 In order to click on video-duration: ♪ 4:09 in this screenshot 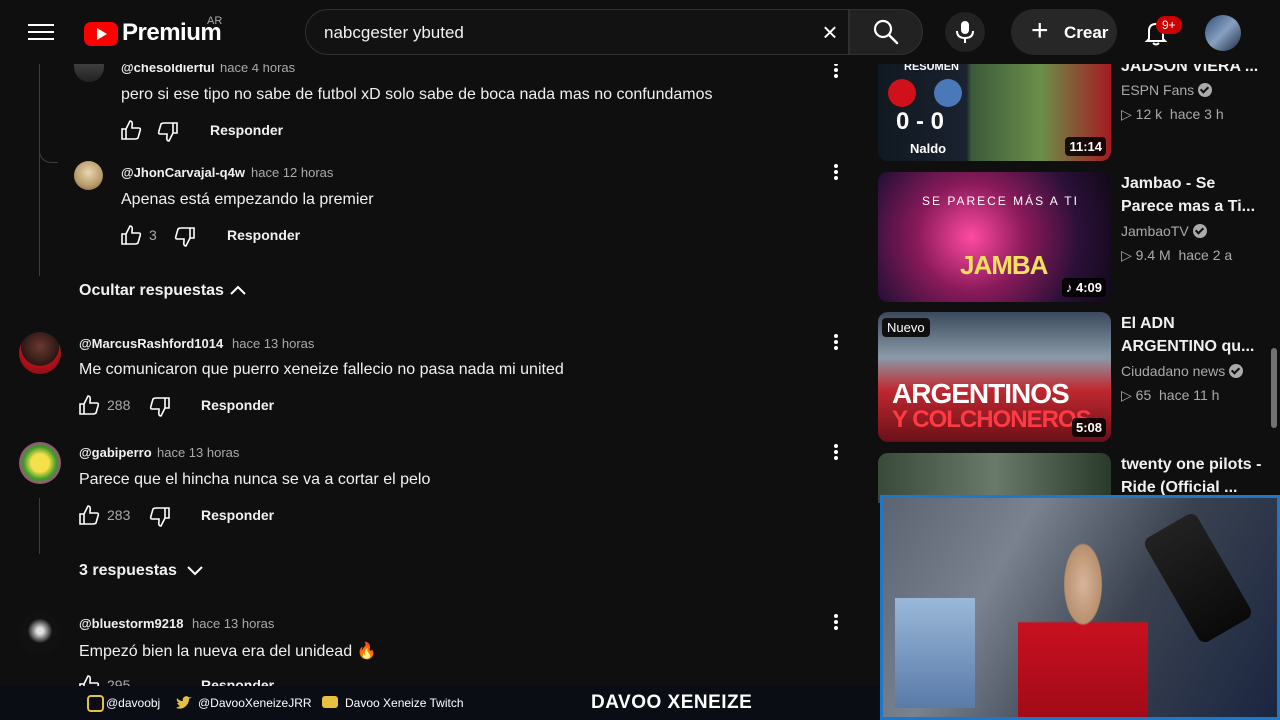, I will do `click(1083, 287)`.